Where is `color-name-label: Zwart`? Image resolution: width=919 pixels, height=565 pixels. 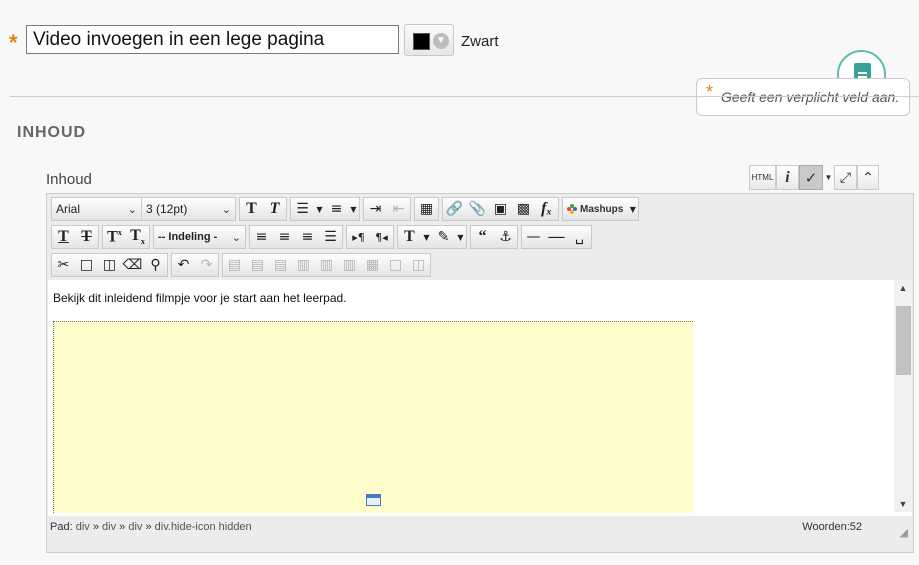 color-name-label: Zwart is located at coordinates (480, 41).